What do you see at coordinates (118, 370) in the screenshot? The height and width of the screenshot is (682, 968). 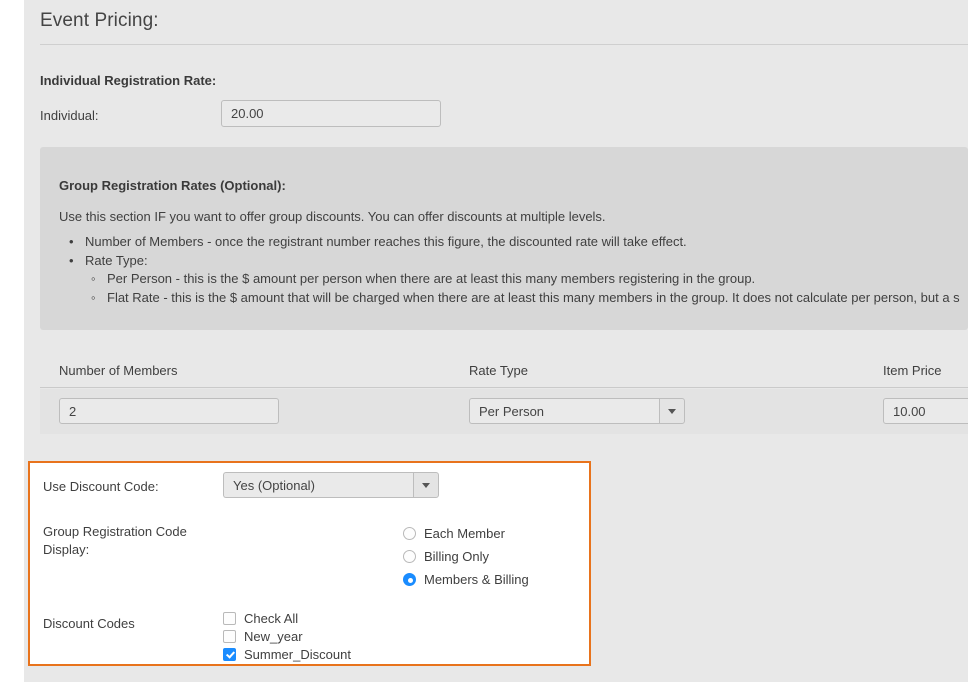 I see `column-header-number-of-members: Number of Members` at bounding box center [118, 370].